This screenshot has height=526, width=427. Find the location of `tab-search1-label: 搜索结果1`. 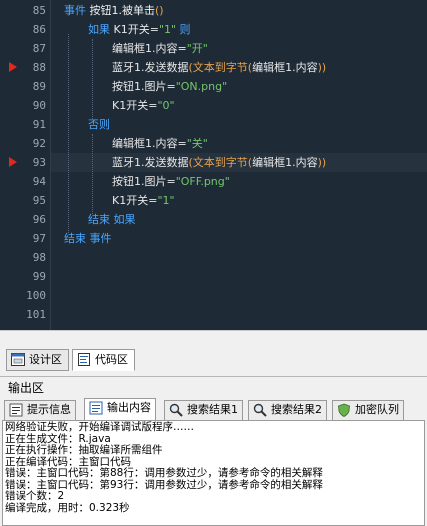

tab-search1-label: 搜索结果1 is located at coordinates (212, 409).